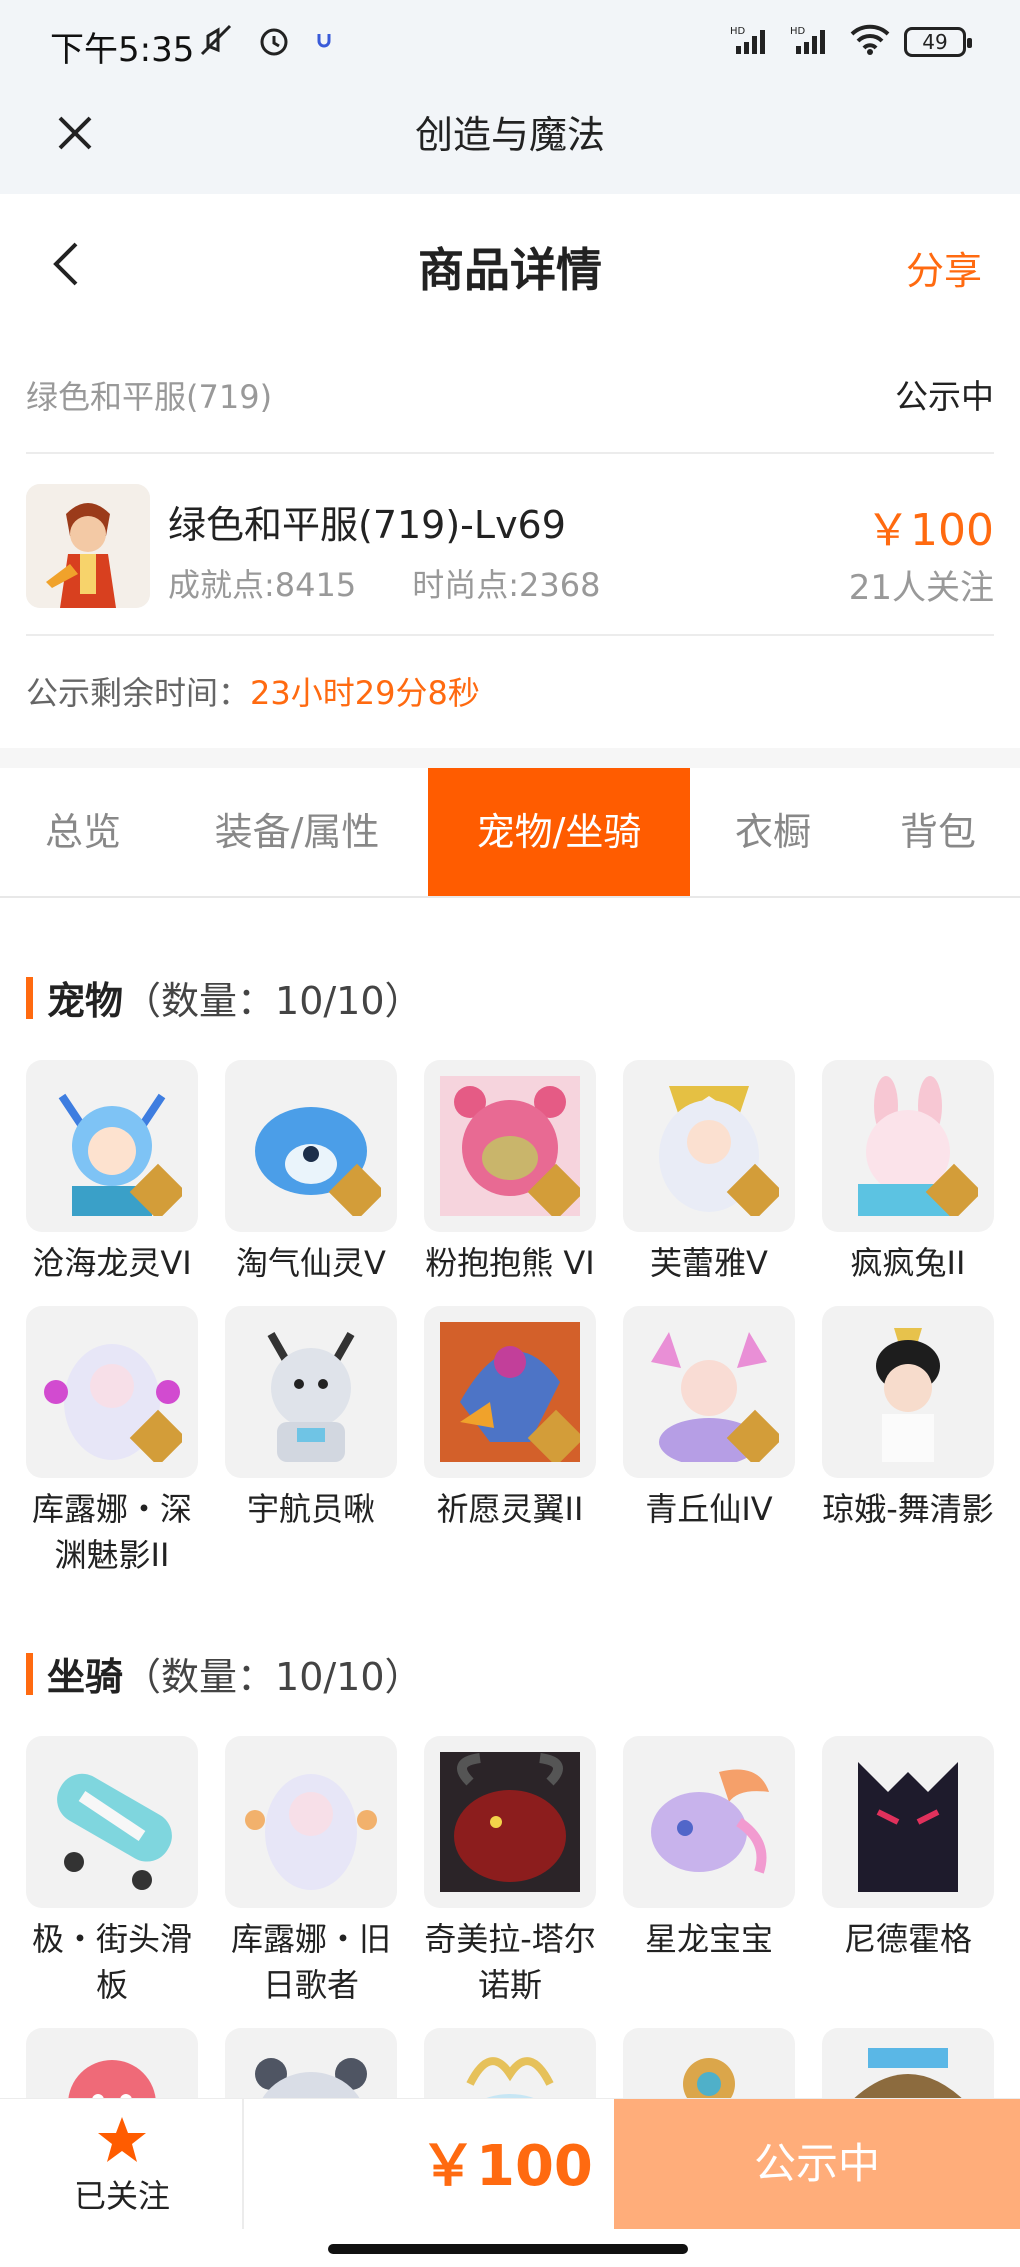  Describe the element at coordinates (938, 42) in the screenshot. I see `battery-indicator: 49` at that location.